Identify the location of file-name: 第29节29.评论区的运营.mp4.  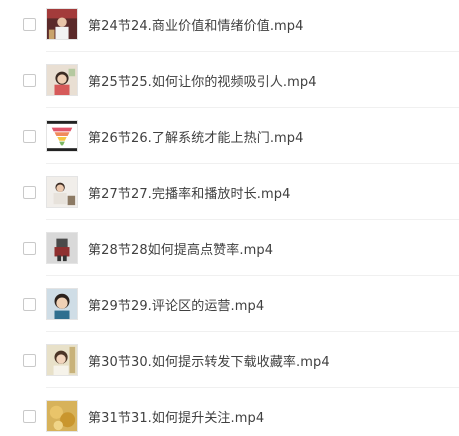
(176, 304).